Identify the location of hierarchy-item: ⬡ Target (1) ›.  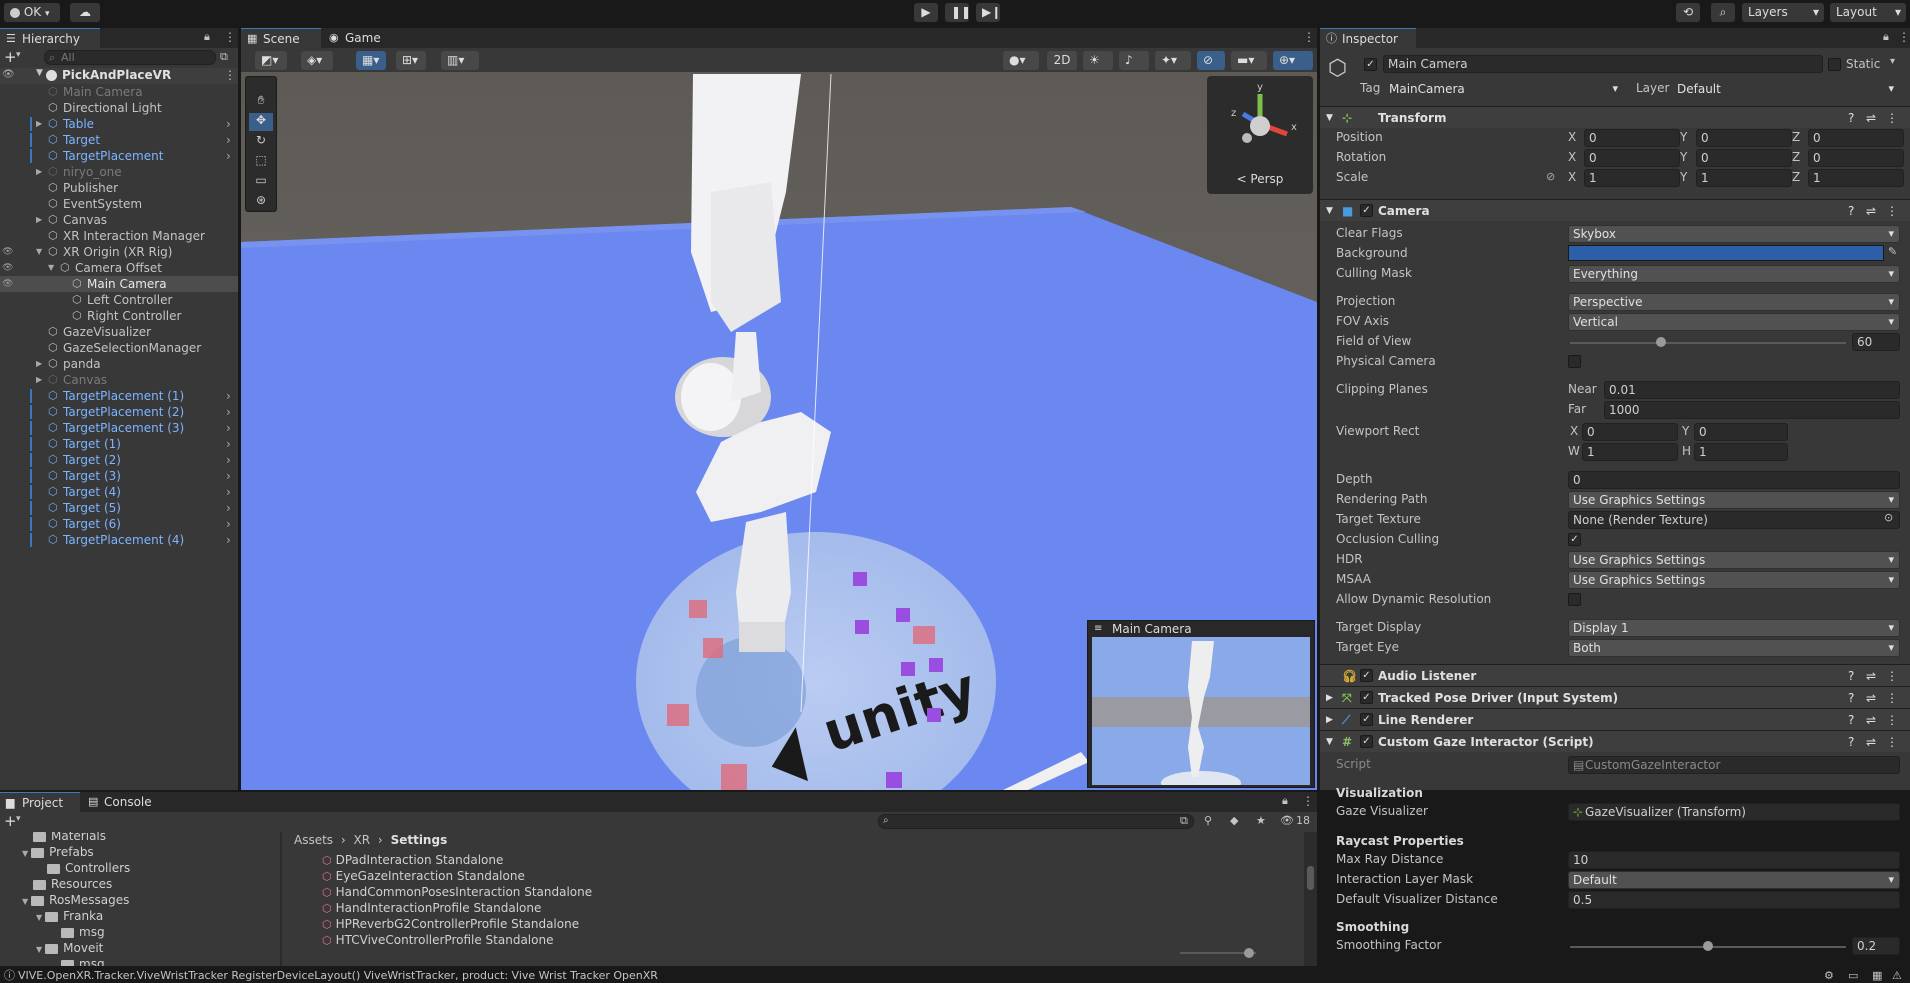
(119, 444).